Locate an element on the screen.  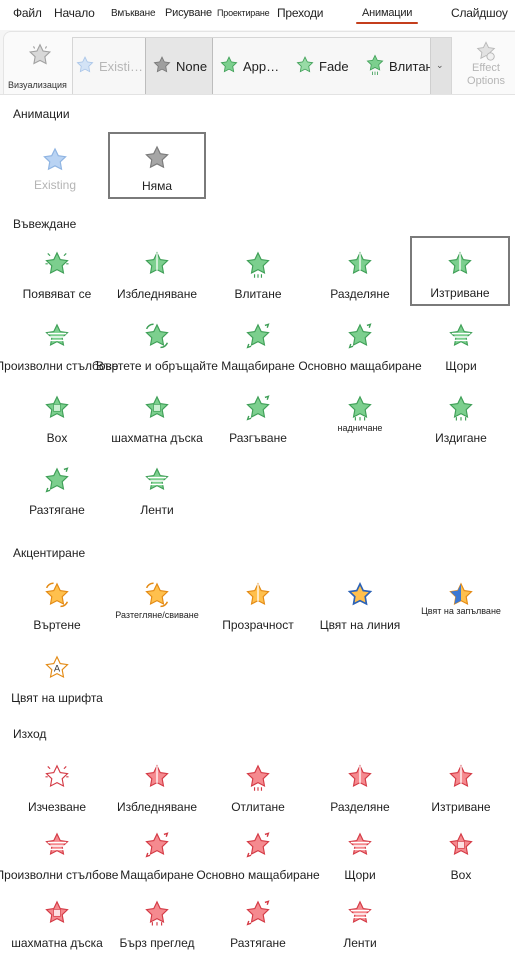
exit-star-red-disappear: Изчезване is located at coordinates (57, 785).